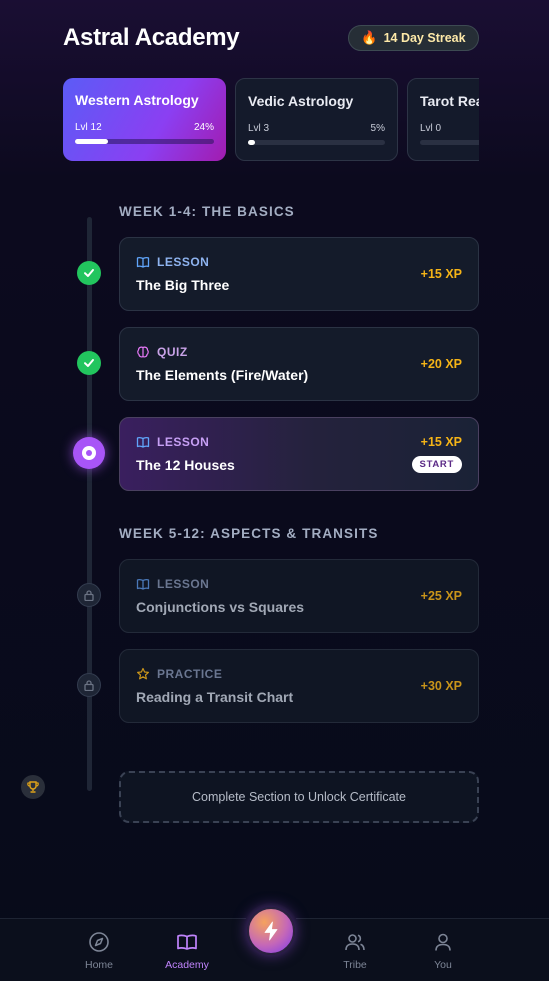  What do you see at coordinates (89, 504) in the screenshot?
I see `timeline-line` at bounding box center [89, 504].